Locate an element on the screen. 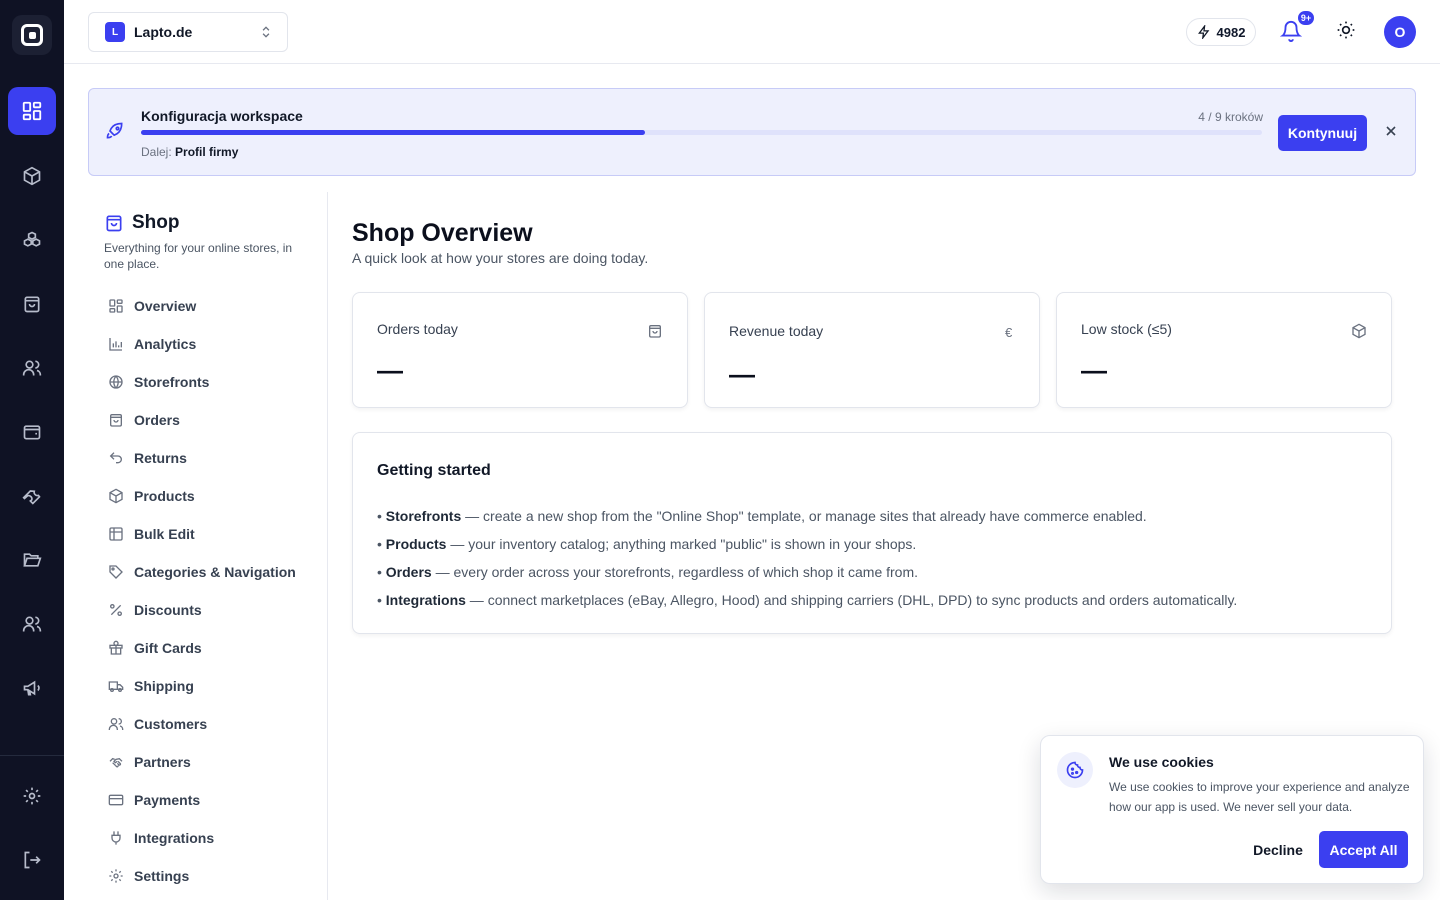 This screenshot has height=900, width=1440. close-banner-button is located at coordinates (1391, 131).